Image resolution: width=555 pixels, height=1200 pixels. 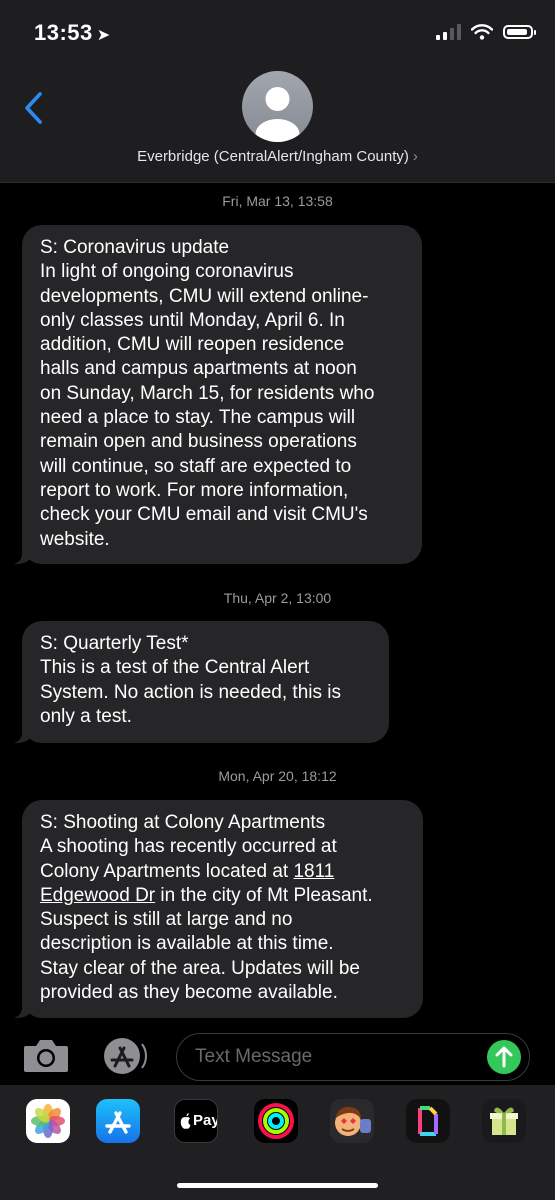 I want to click on message-timestamp: Fri, Mar 13, 13:58, so click(x=277, y=201).